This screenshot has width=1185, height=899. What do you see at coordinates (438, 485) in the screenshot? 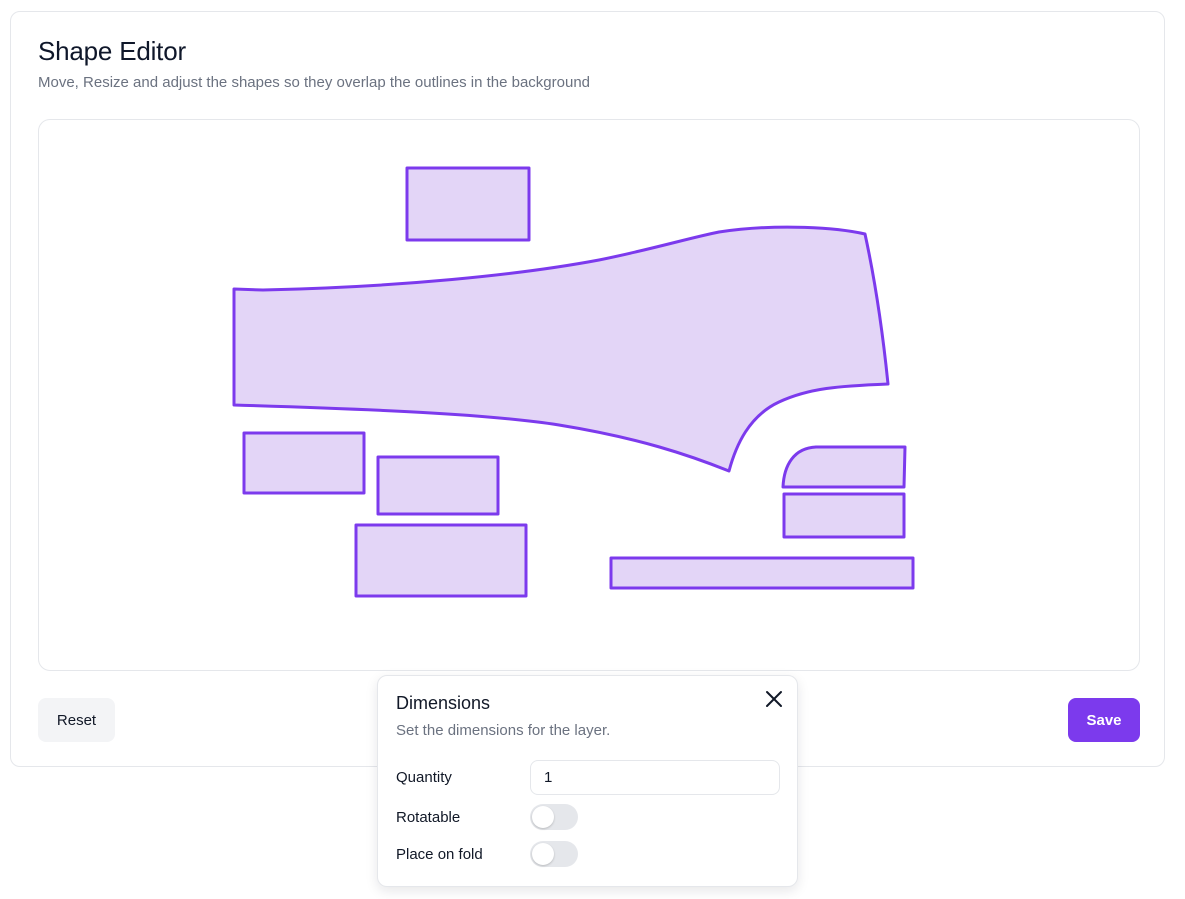
I see `shape-rect-center` at bounding box center [438, 485].